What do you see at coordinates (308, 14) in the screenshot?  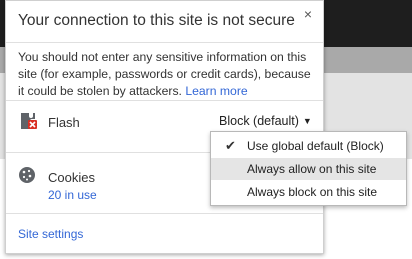 I see `close-icon: ×` at bounding box center [308, 14].